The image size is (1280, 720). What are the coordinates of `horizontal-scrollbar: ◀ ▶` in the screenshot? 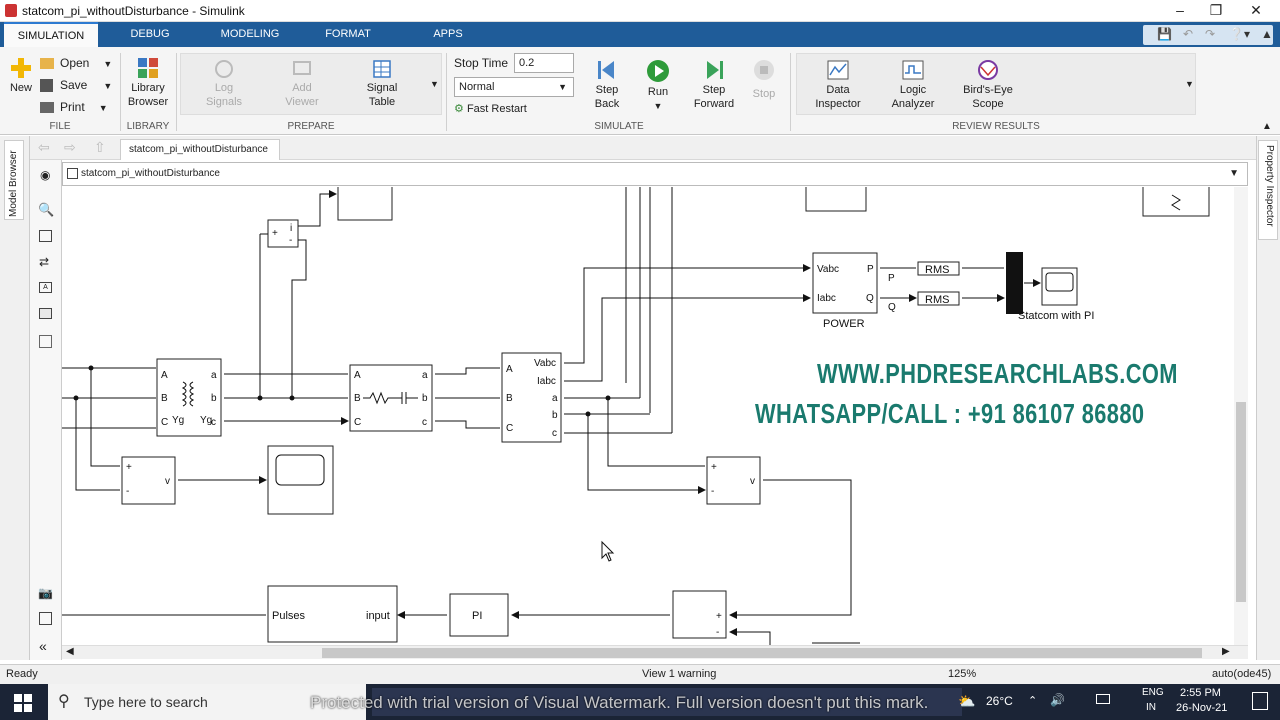 It's located at (655, 652).